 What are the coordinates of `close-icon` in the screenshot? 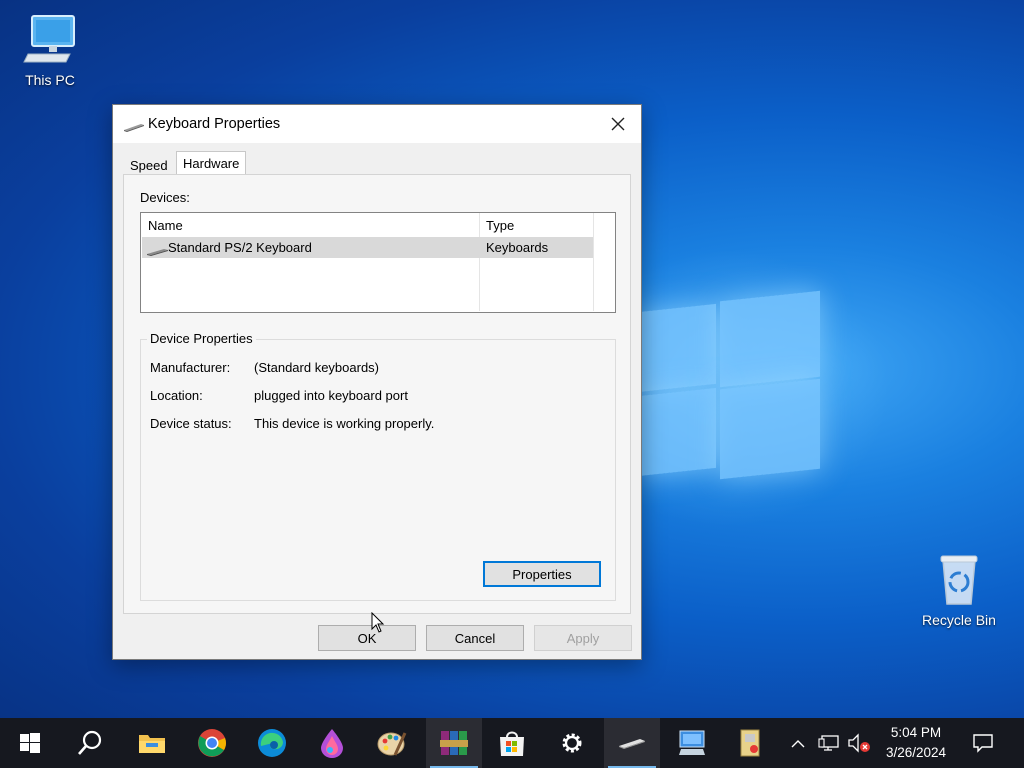 It's located at (618, 124).